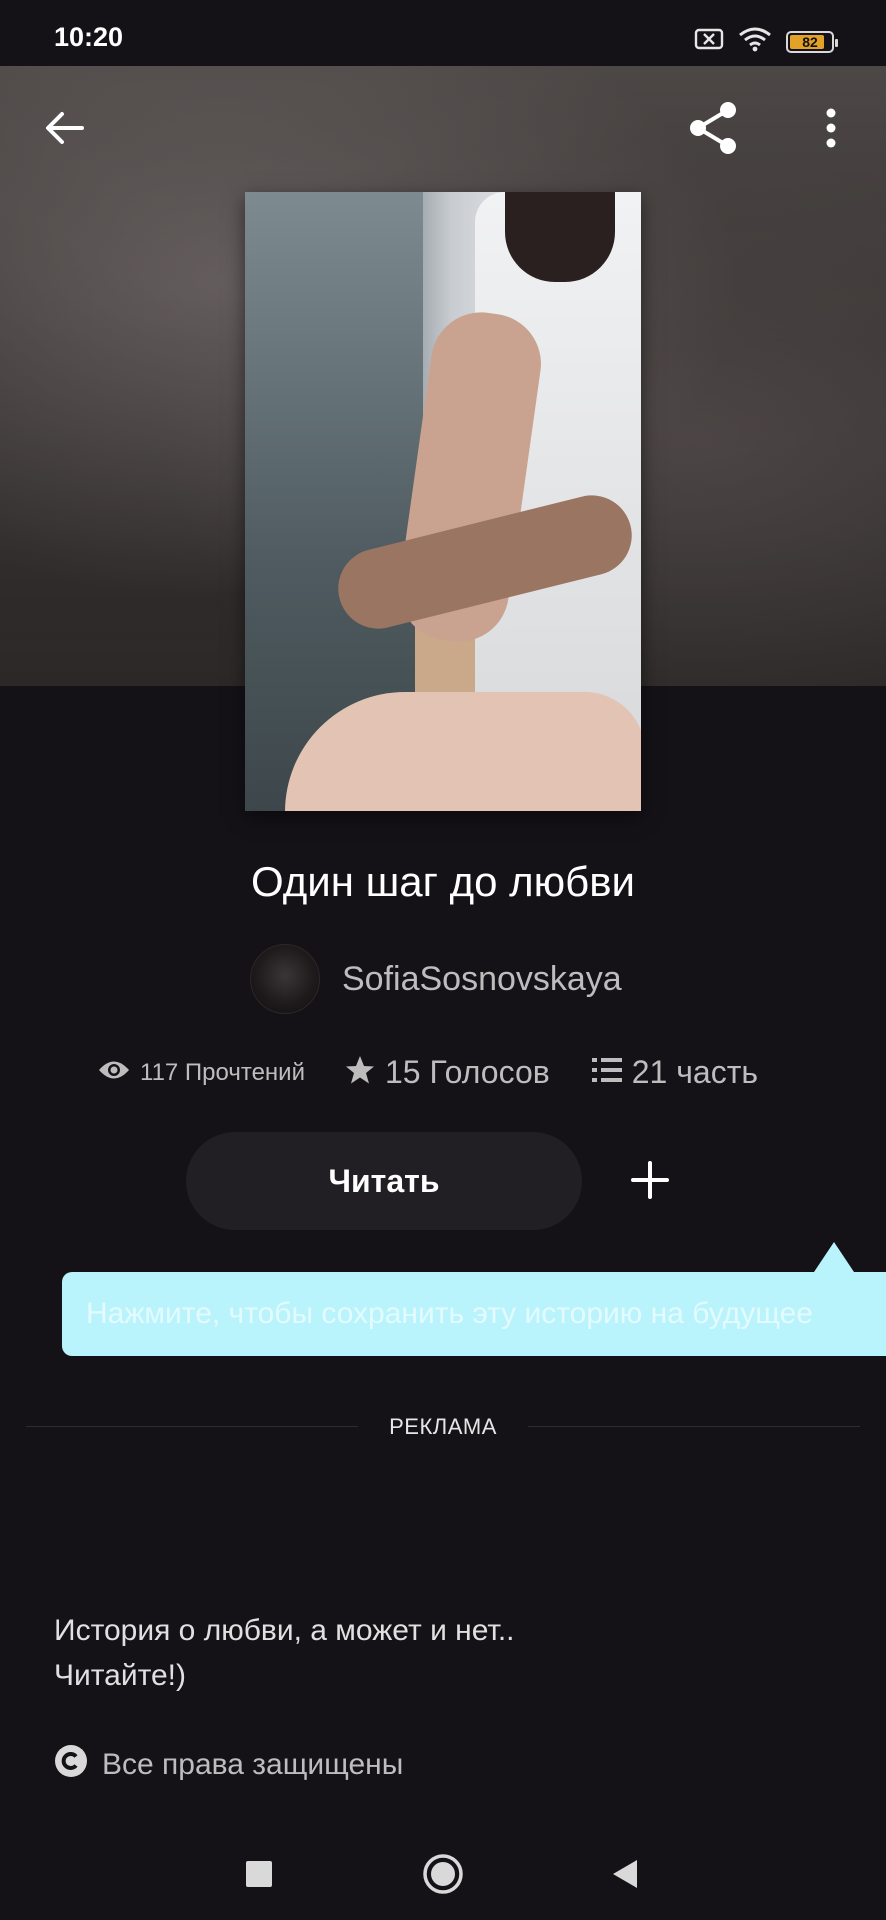  I want to click on copyright-text: Все права защищены, so click(253, 1764).